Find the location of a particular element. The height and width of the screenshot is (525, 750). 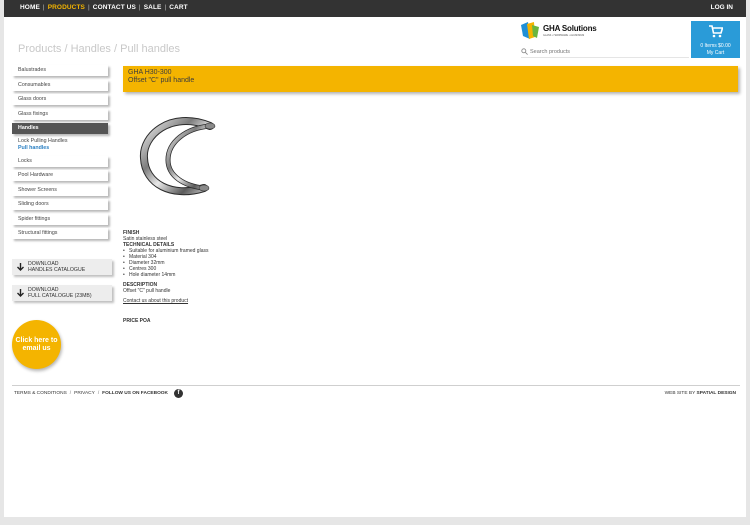

privacy-link: PRIVACY is located at coordinates (84, 393).